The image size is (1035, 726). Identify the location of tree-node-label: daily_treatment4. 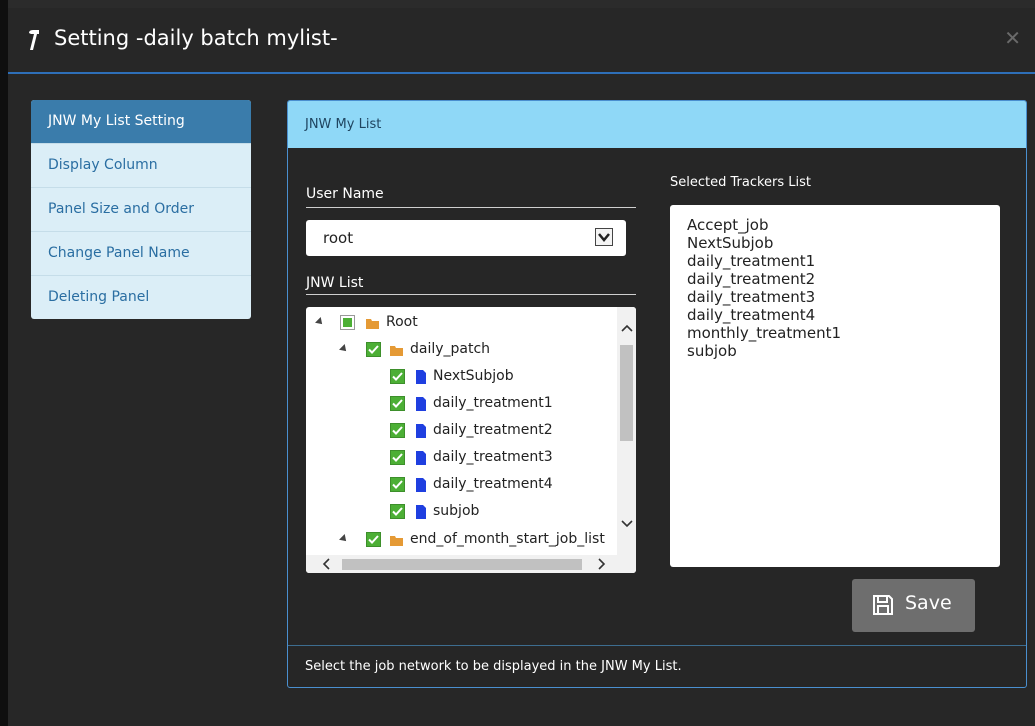
(493, 484).